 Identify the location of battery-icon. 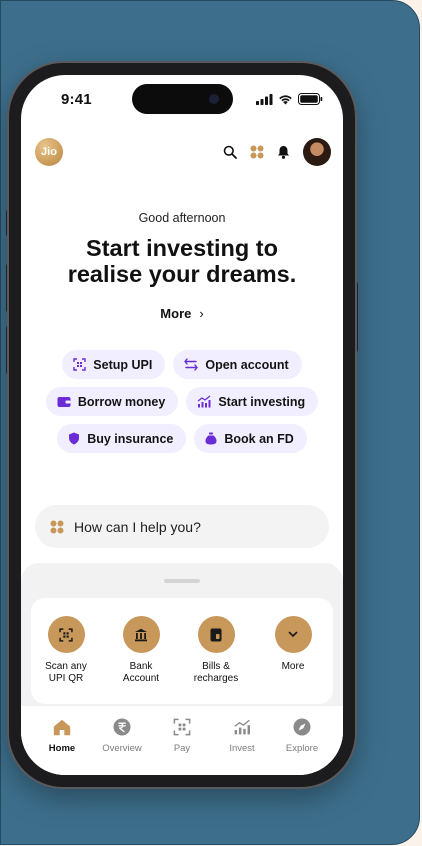
(310, 99).